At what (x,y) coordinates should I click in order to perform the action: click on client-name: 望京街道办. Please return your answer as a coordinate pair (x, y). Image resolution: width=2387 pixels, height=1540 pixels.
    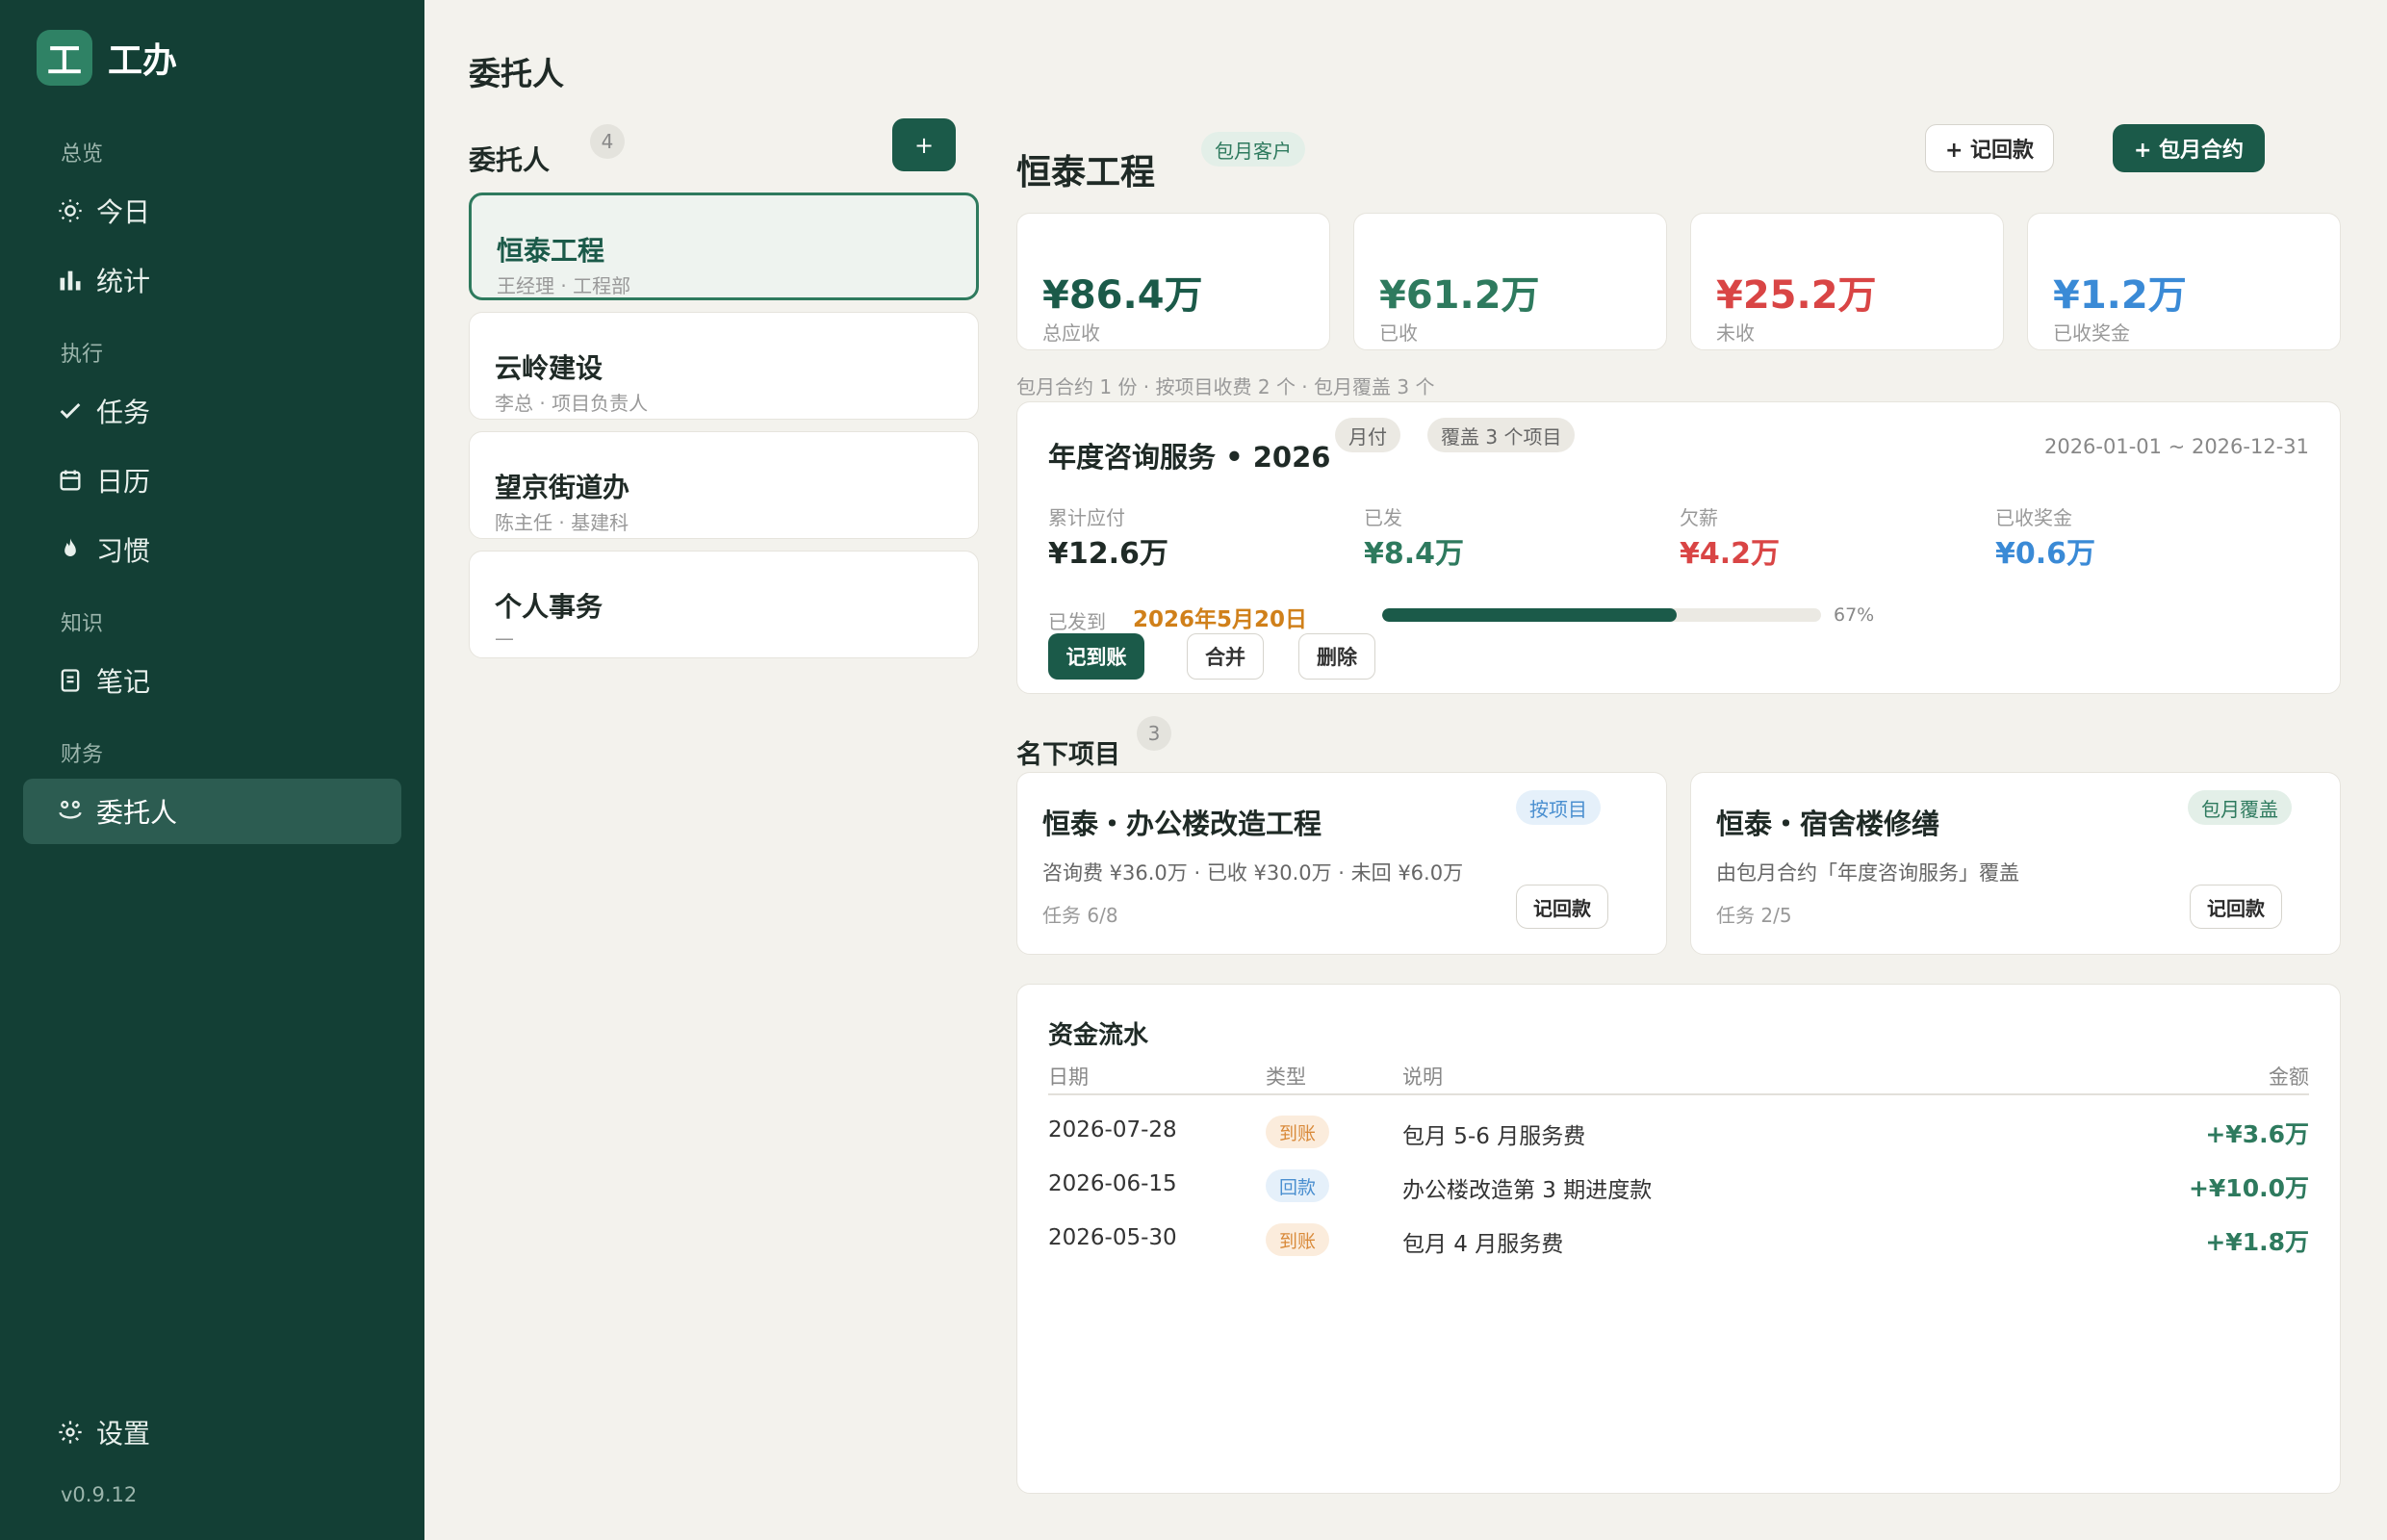
    Looking at the image, I should click on (562, 487).